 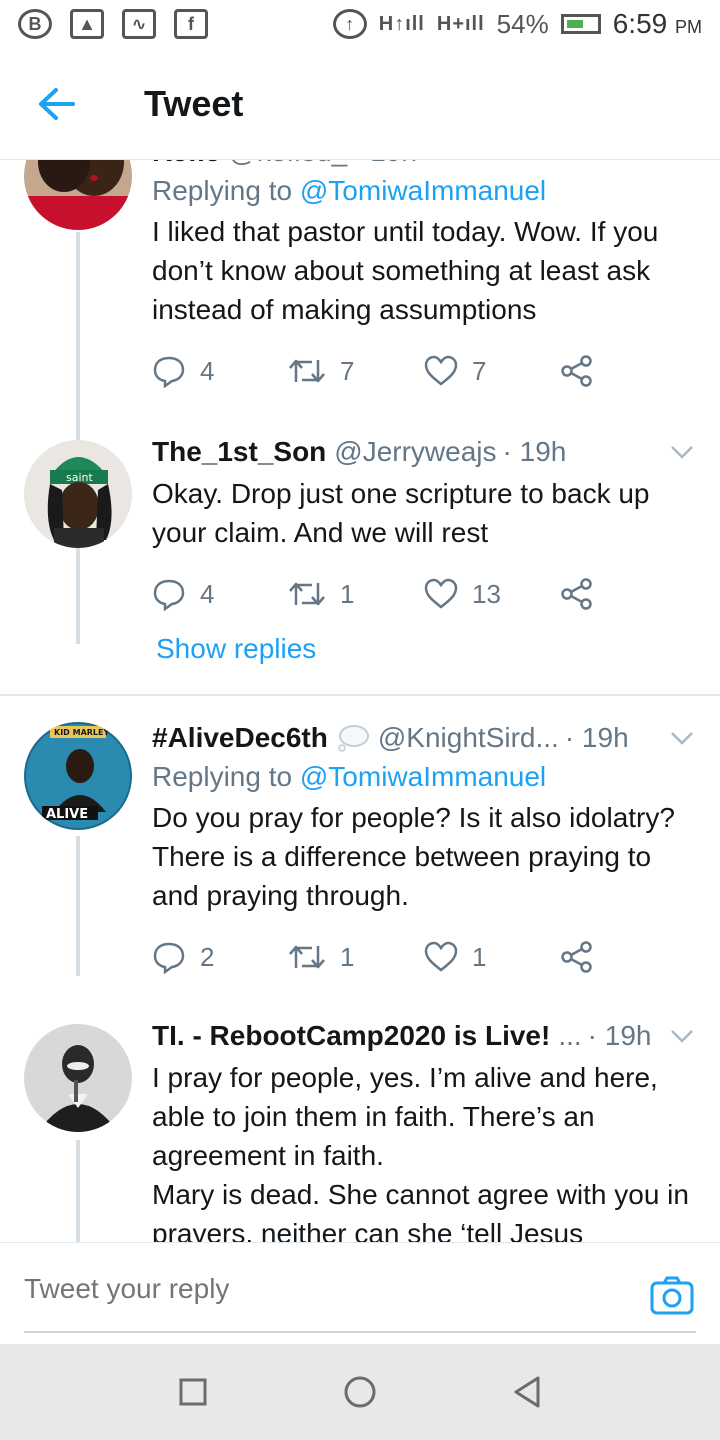 What do you see at coordinates (78, 494) in the screenshot?
I see `avatar: saint` at bounding box center [78, 494].